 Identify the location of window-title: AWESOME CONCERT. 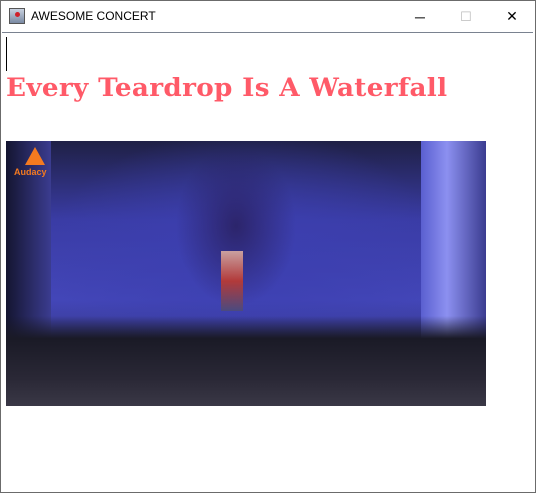
(93, 16).